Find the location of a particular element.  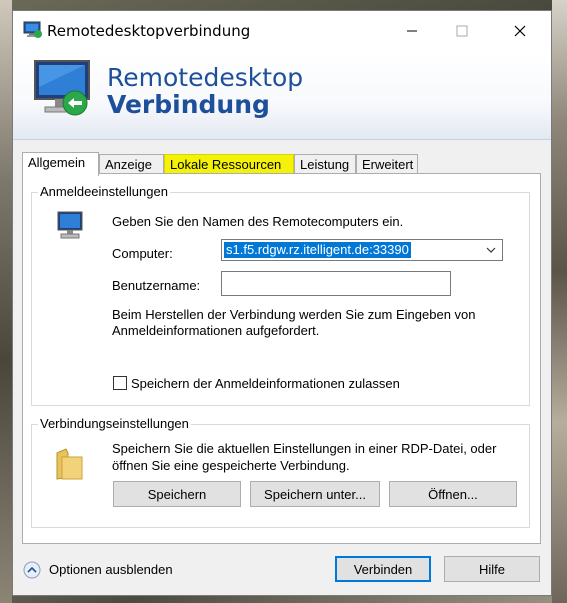

minimize-icon is located at coordinates (412, 31).